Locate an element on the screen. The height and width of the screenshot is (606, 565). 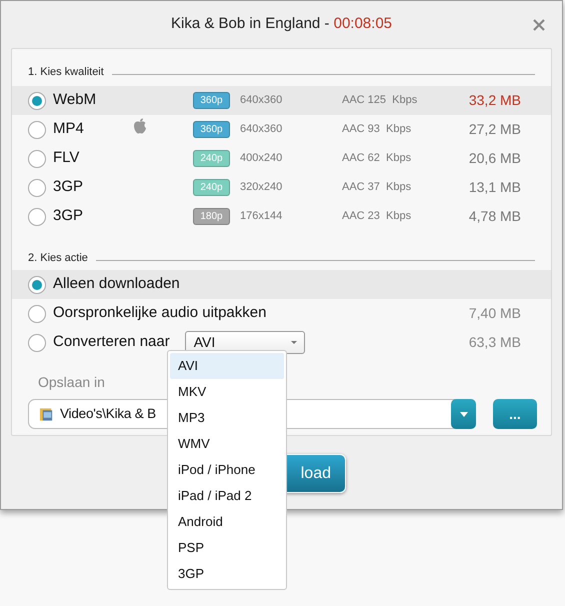
section-heading: 2. Kies actie is located at coordinates (58, 258).